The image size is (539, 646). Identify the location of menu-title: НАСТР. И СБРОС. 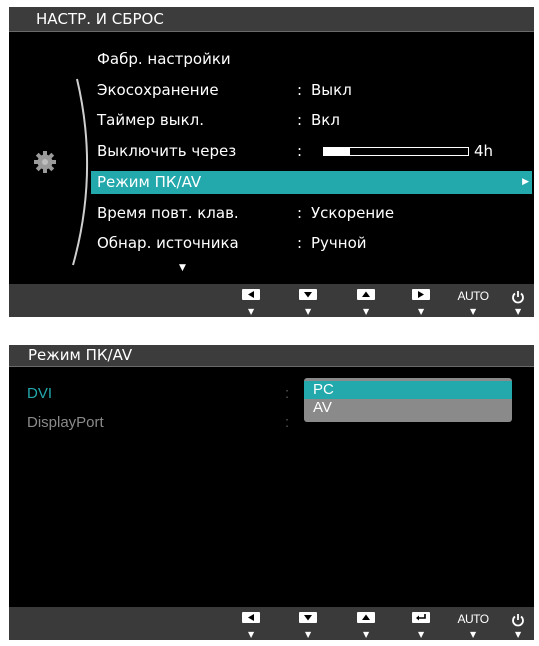
(271, 19).